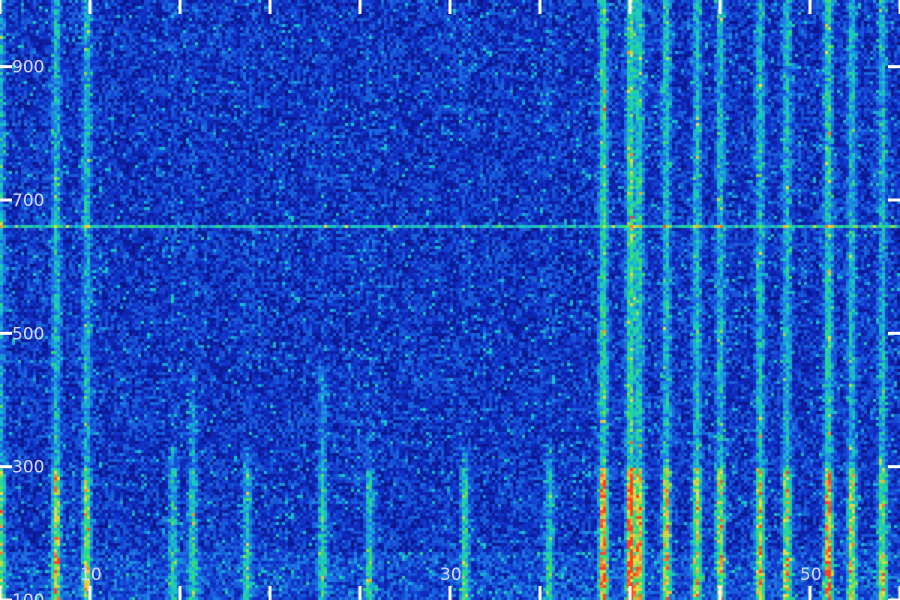  Describe the element at coordinates (811, 575) in the screenshot. I see `x-tick-label: 50` at that location.